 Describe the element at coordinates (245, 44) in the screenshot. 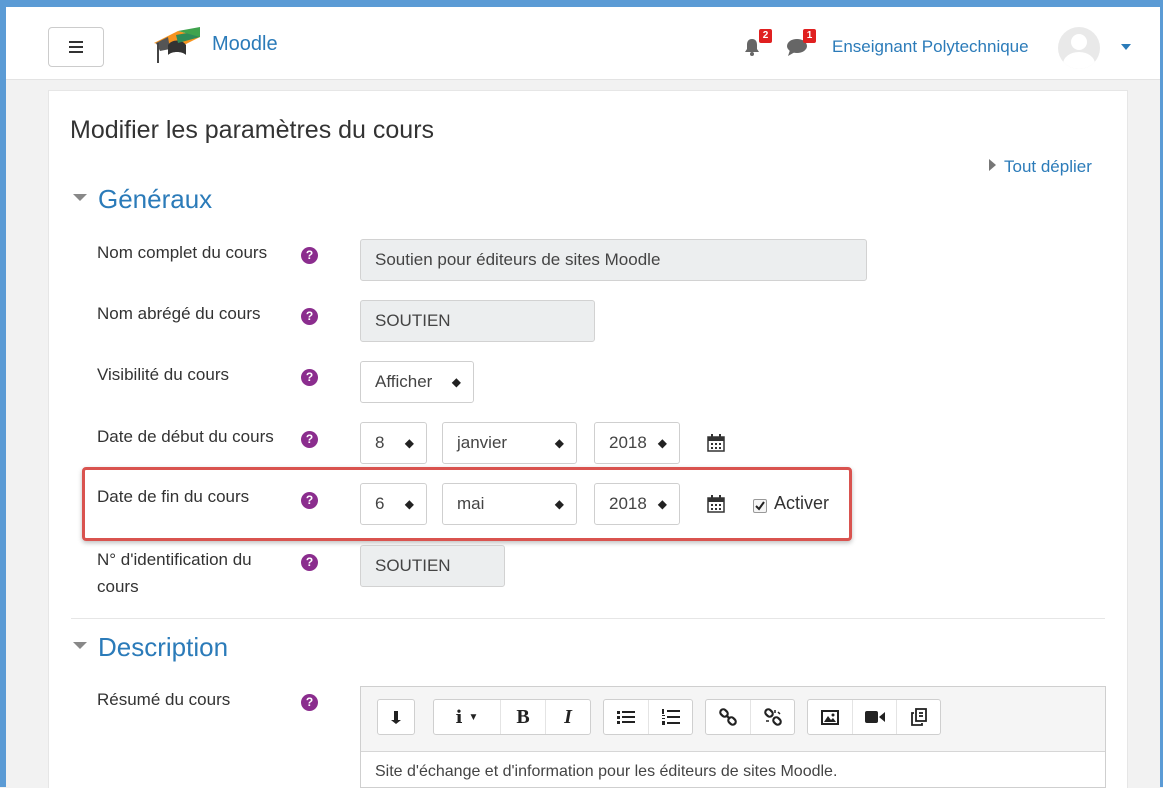

I see `brand-name: Moodle` at that location.